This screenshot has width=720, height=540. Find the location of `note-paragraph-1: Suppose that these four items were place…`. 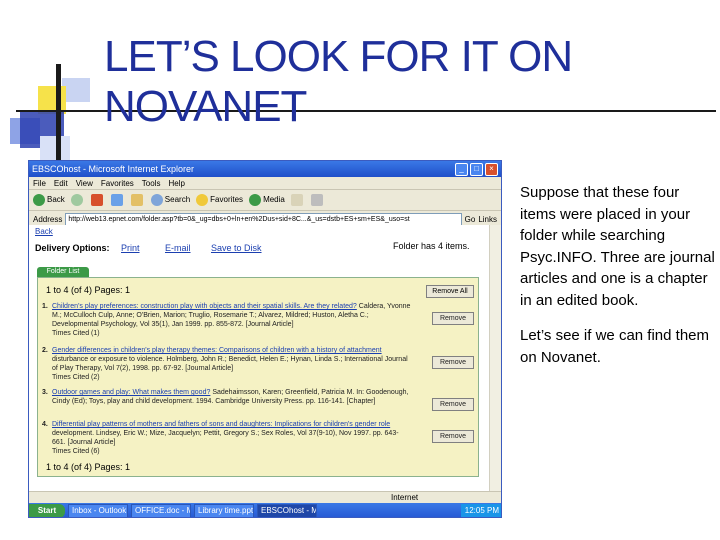

note-paragraph-1: Suppose that these four items were place… is located at coordinates (617, 246).